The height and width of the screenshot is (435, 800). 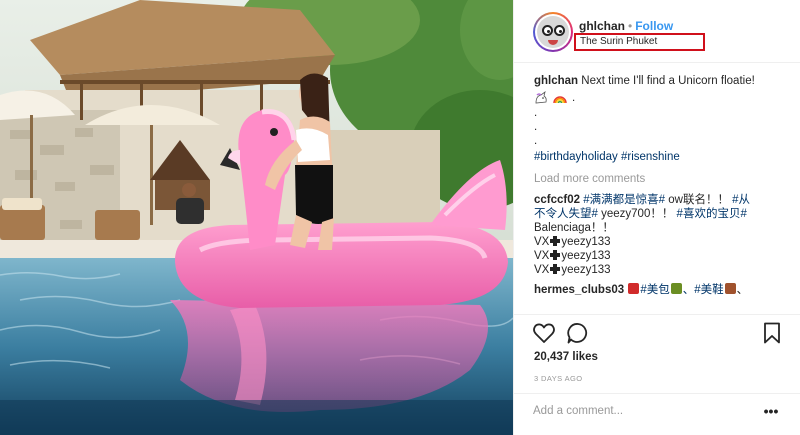 I want to click on comment-overflow: 、、, so click(x=662, y=299).